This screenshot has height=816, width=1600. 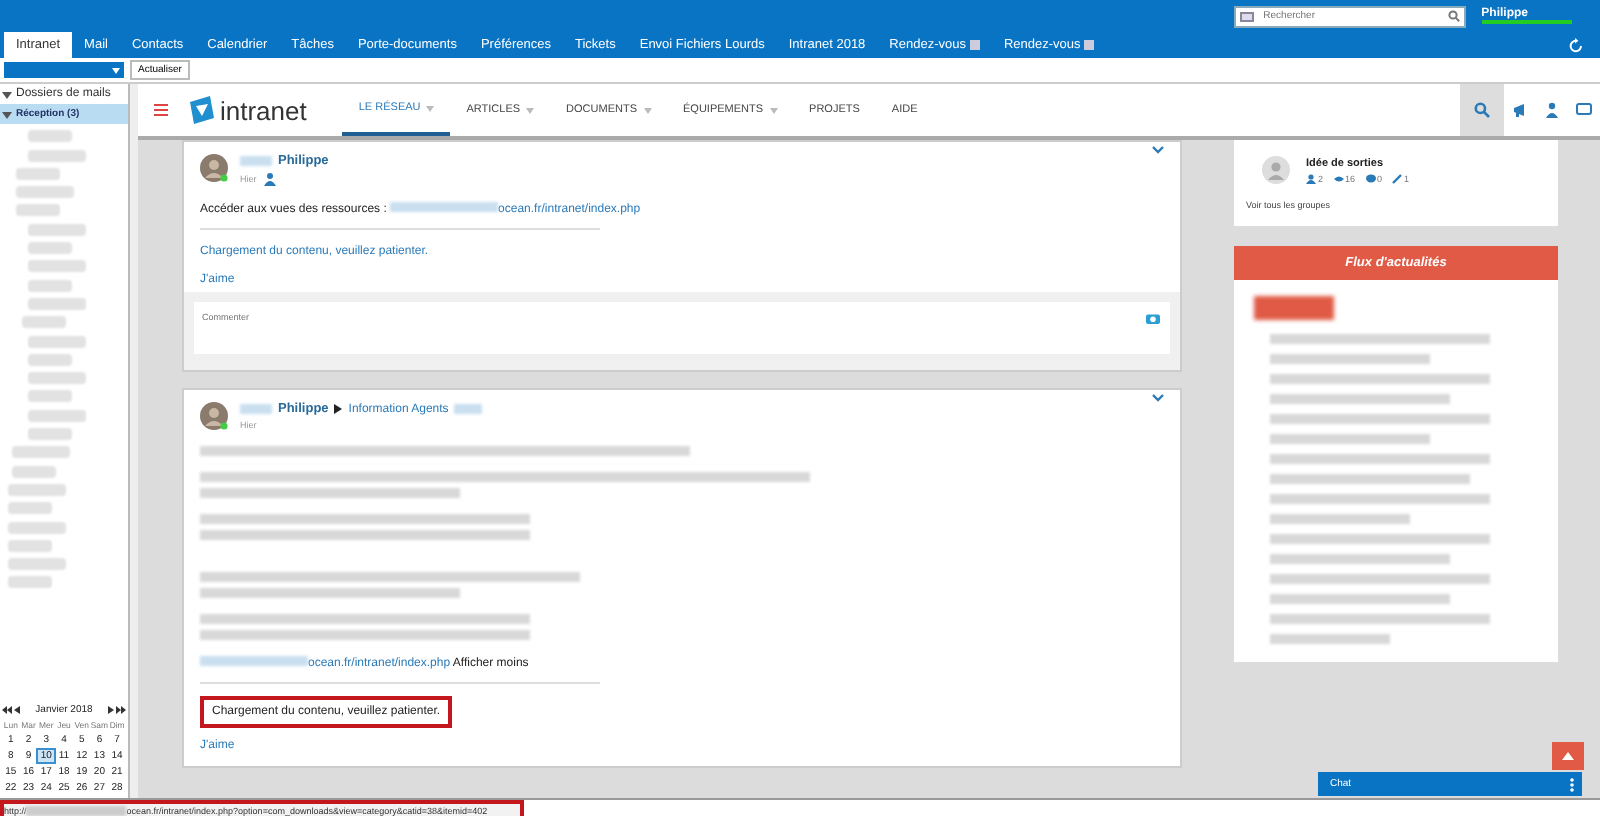 What do you see at coordinates (1576, 45) in the screenshot?
I see `refresh-icon` at bounding box center [1576, 45].